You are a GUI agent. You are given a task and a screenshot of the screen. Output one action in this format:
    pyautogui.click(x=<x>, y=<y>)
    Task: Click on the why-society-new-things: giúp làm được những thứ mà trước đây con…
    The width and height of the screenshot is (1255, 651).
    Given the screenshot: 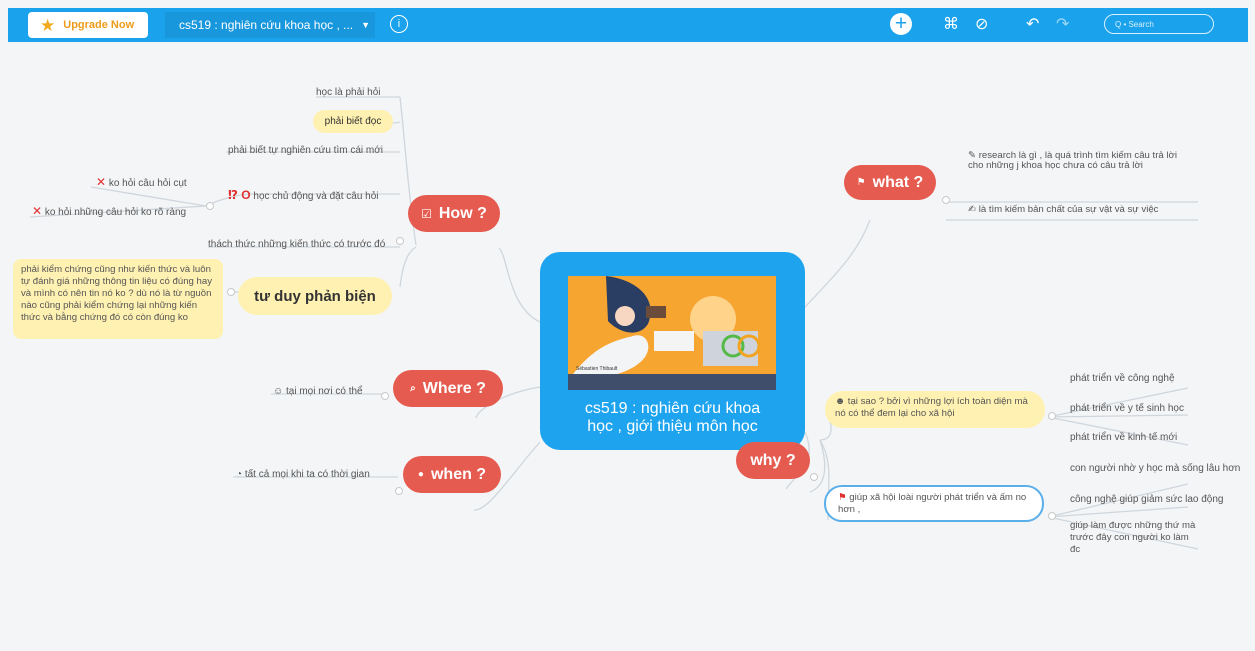 What is the action you would take?
    pyautogui.click(x=1135, y=538)
    